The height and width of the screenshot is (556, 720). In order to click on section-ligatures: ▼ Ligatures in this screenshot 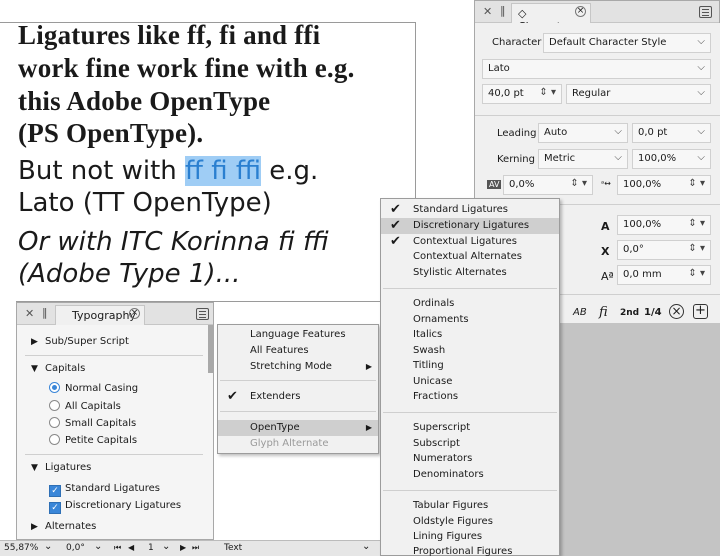, I will do `click(115, 467)`.